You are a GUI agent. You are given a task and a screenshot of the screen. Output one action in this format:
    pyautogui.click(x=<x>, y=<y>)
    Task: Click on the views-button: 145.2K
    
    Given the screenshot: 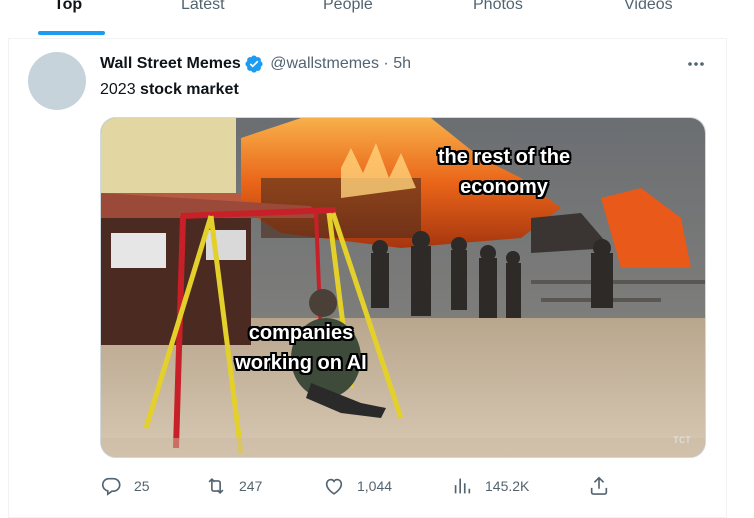 What is the action you would take?
    pyautogui.click(x=490, y=486)
    